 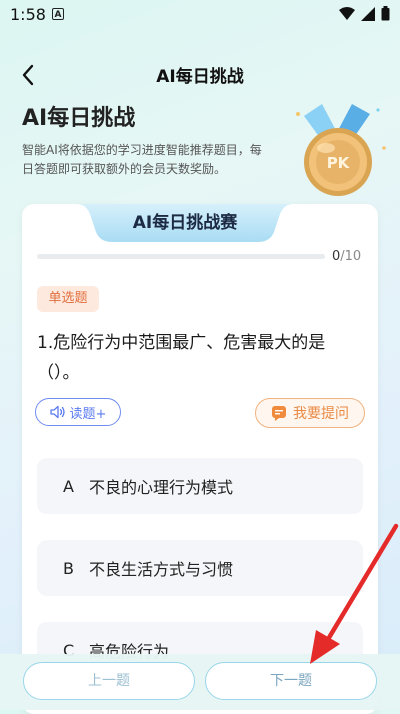 What do you see at coordinates (385, 13) in the screenshot?
I see `battery-icon` at bounding box center [385, 13].